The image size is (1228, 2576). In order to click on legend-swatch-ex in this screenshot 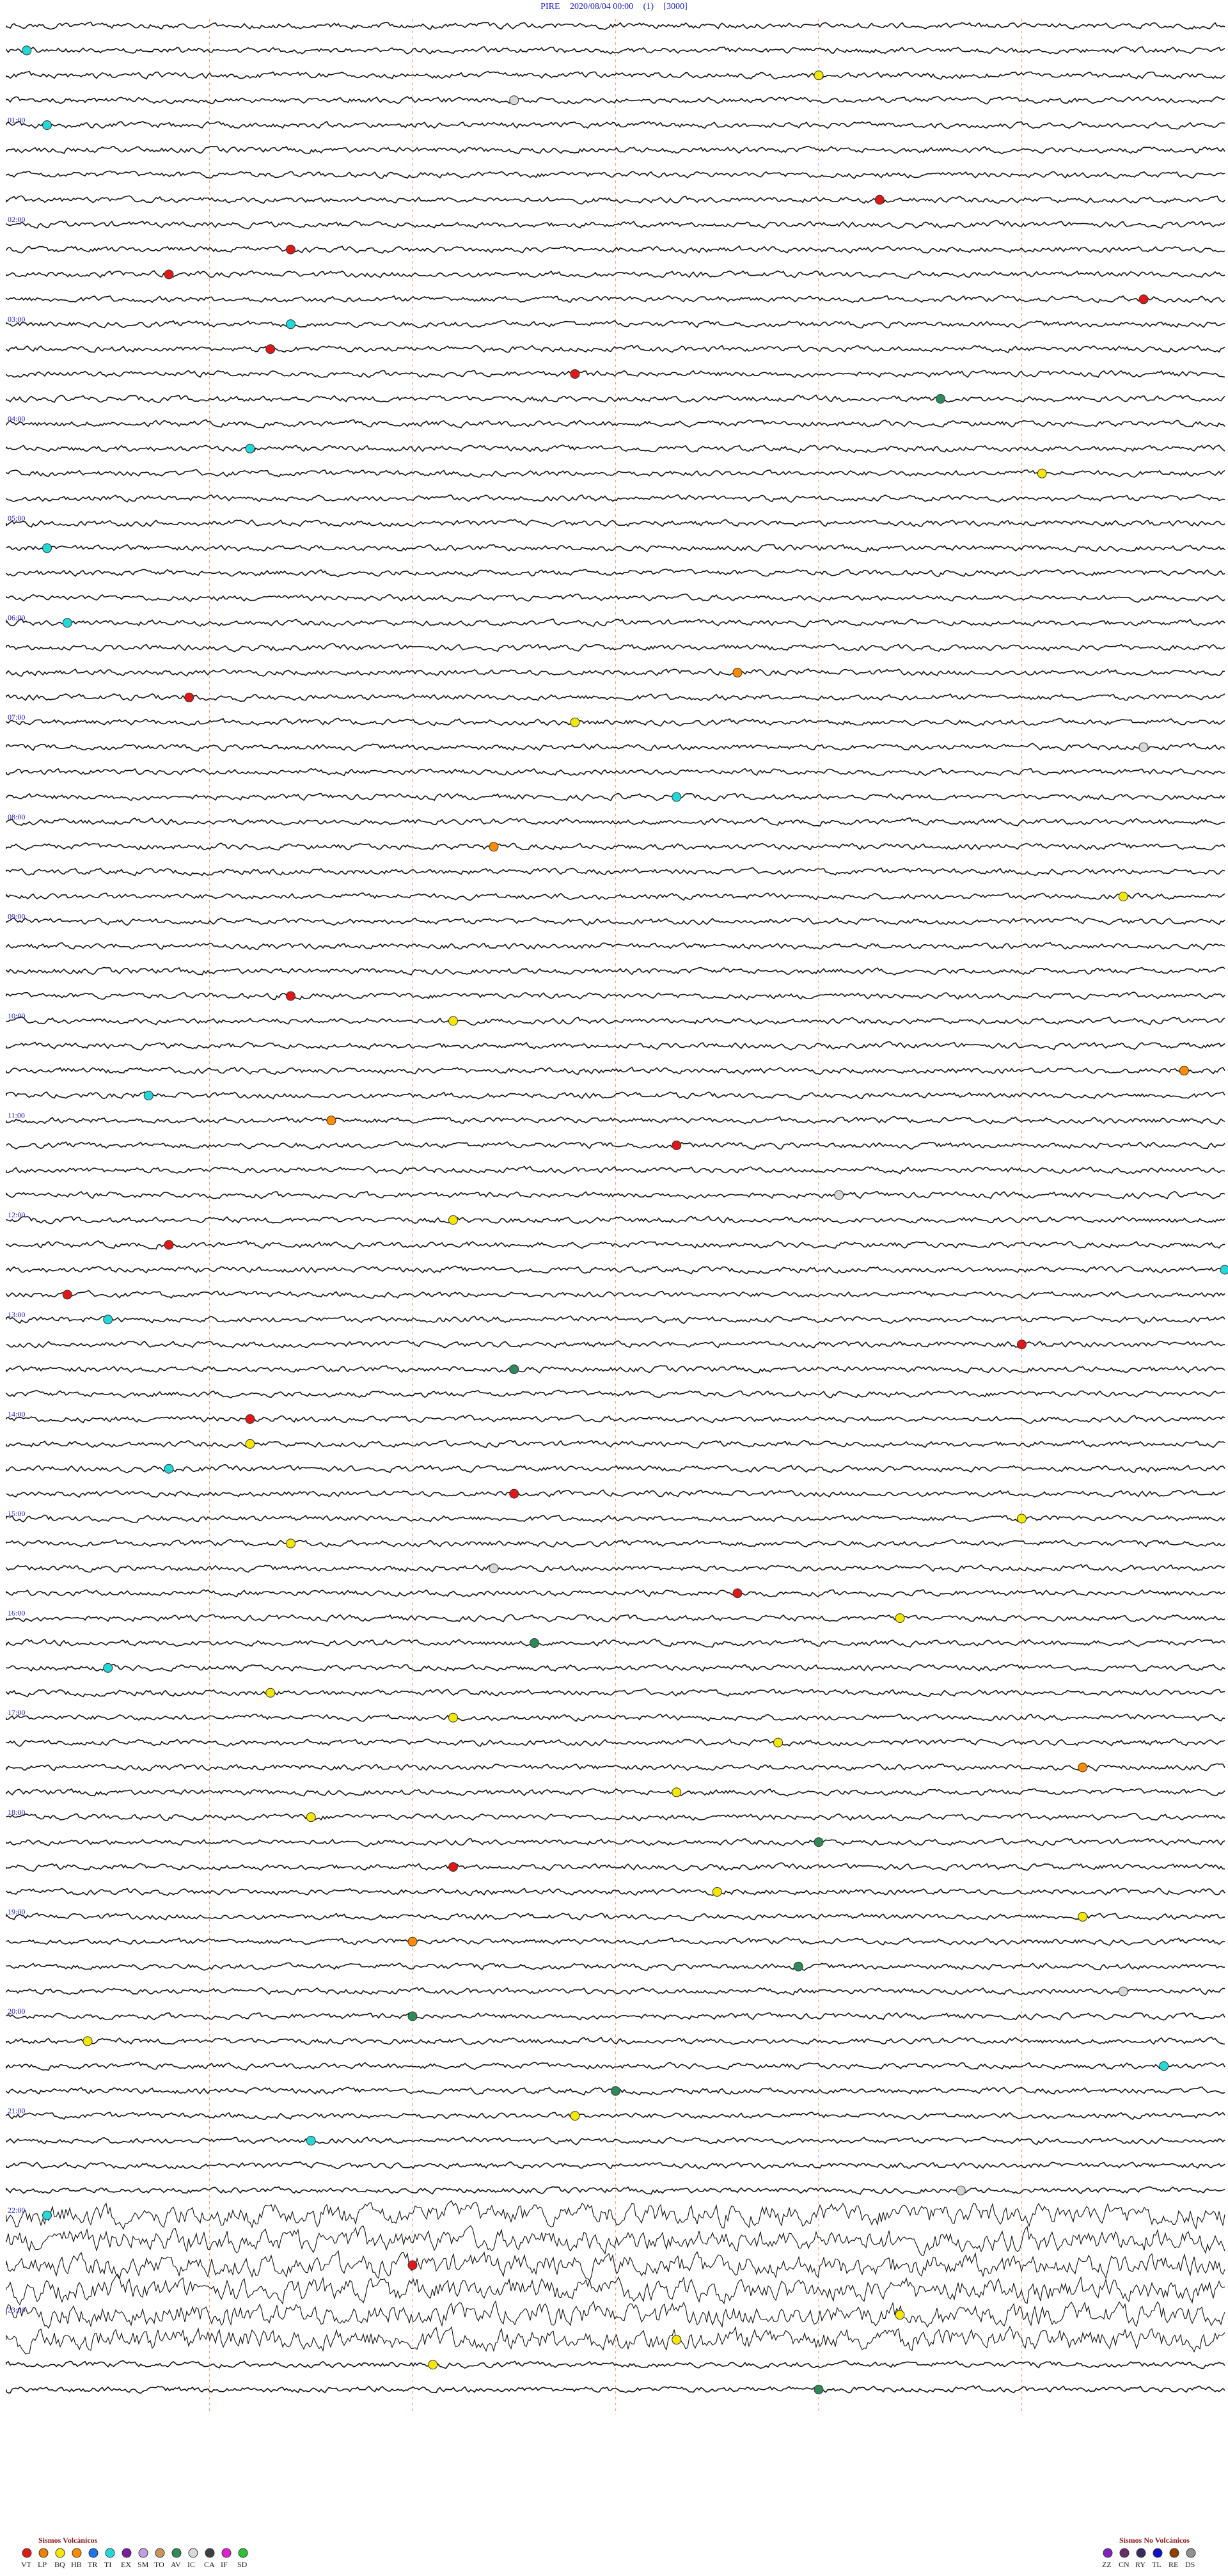, I will do `click(127, 2553)`.